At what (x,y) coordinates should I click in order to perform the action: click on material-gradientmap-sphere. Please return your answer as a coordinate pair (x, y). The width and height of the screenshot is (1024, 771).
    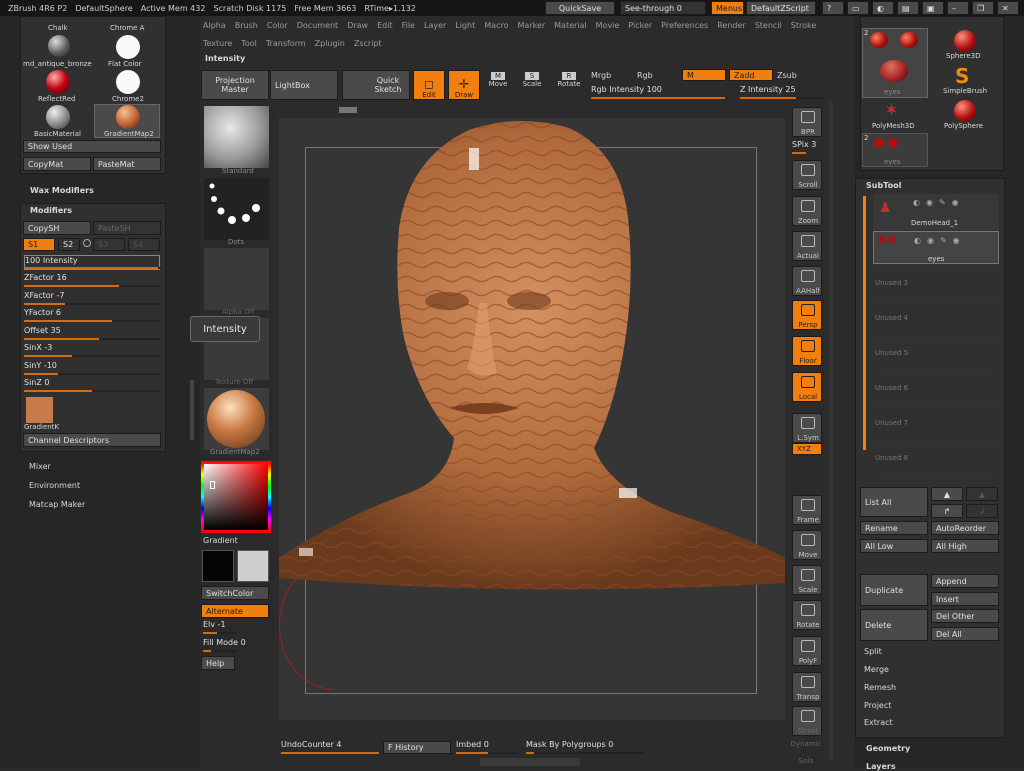
    Looking at the image, I should click on (128, 117).